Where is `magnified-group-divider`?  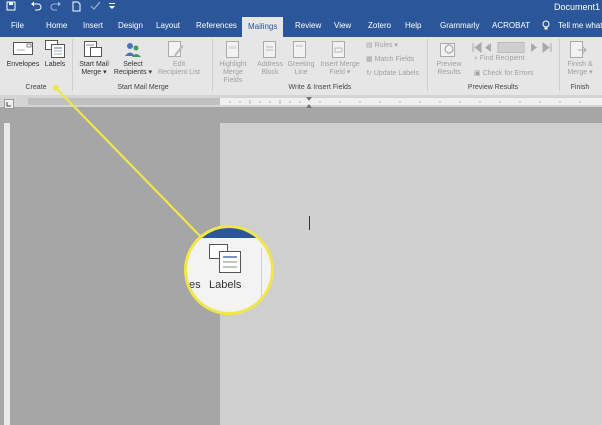
magnified-group-divider is located at coordinates (261, 278).